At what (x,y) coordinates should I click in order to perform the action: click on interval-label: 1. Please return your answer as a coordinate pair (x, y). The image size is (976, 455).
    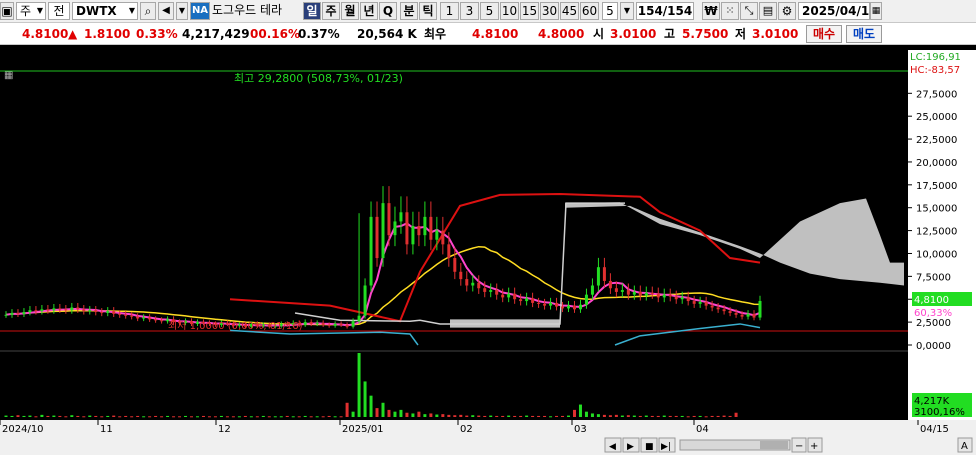
    Looking at the image, I should click on (449, 11).